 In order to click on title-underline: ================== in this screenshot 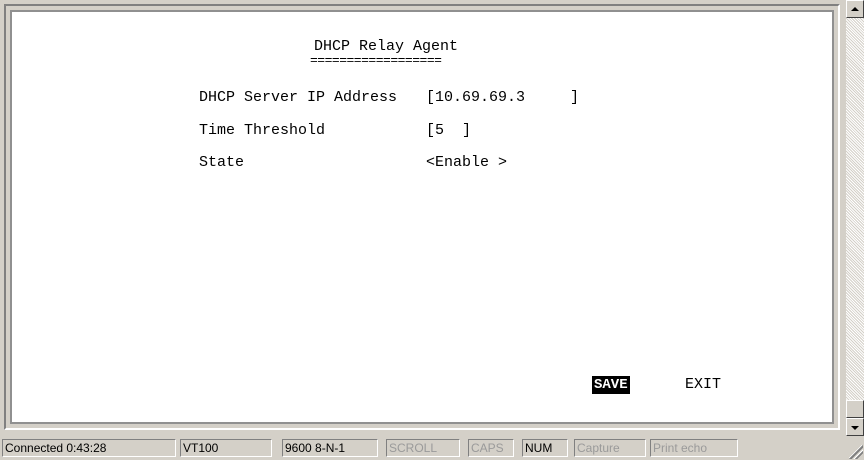, I will do `click(376, 60)`.